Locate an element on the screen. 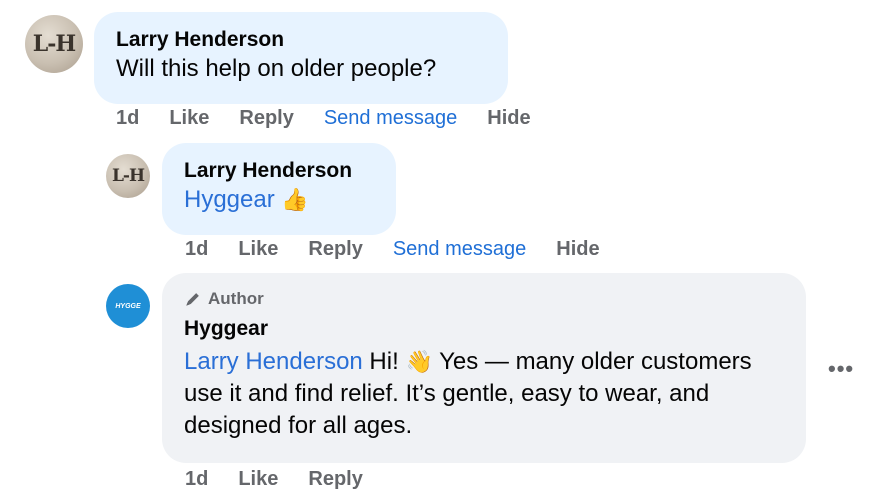 The image size is (886, 502). page-avatar-logo: HYGGE is located at coordinates (128, 306).